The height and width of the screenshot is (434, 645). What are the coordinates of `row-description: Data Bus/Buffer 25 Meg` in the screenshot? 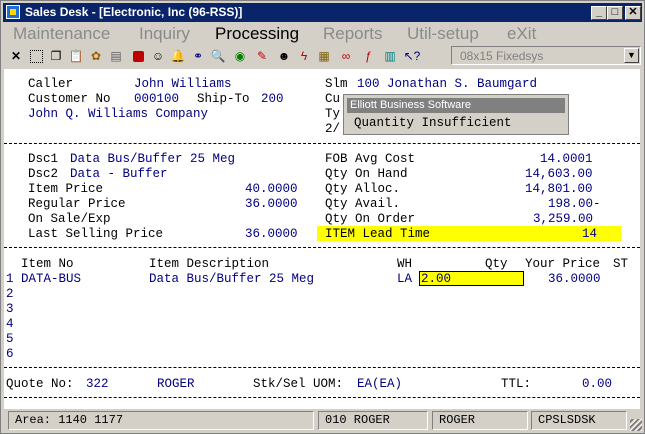 It's located at (231, 279).